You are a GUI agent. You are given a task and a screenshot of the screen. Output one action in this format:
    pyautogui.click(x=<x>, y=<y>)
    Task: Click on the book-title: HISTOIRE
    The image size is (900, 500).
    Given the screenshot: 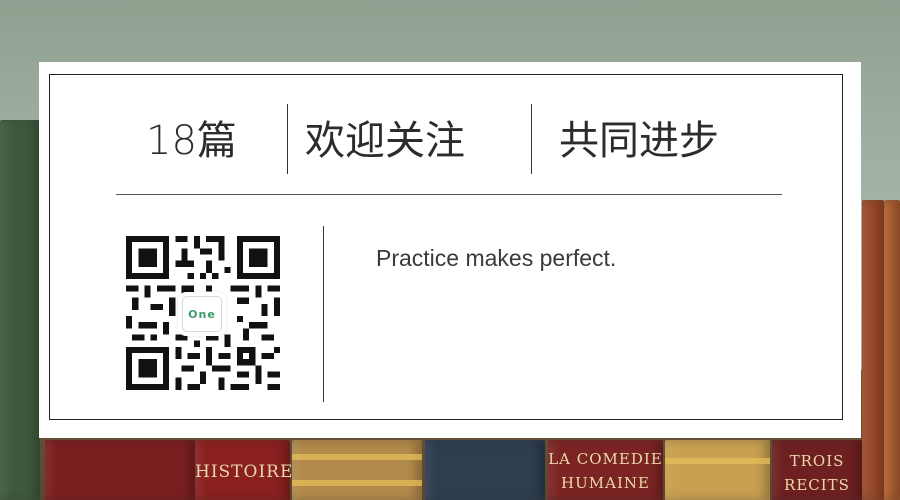 What is the action you would take?
    pyautogui.click(x=244, y=472)
    